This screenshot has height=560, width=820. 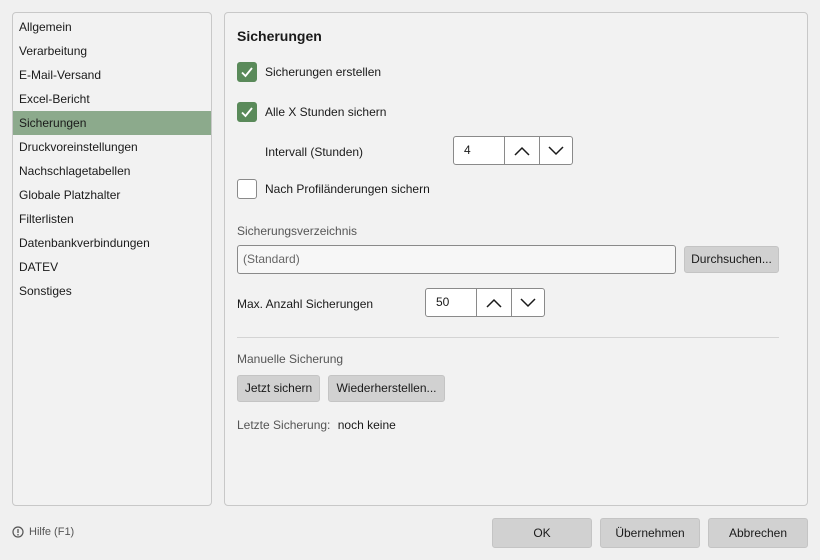 I want to click on interval-label: Intervall (Stunden), so click(x=314, y=152).